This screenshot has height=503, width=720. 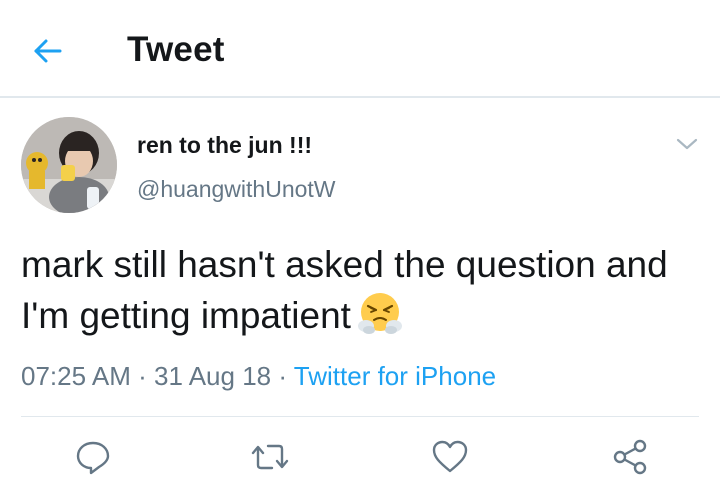 I want to click on share-button, so click(x=630, y=457).